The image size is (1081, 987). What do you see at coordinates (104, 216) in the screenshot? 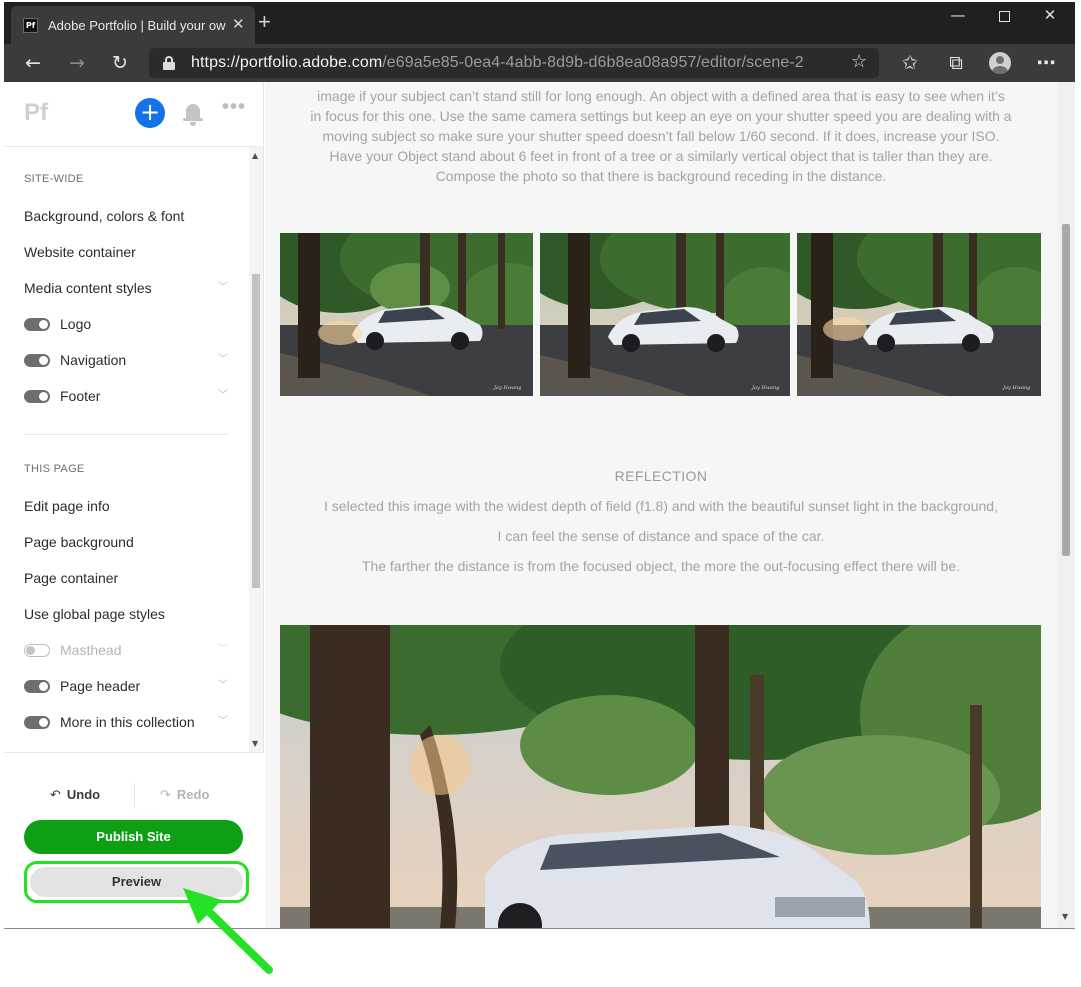
I see `menu-item-label: Background, colors & font` at bounding box center [104, 216].